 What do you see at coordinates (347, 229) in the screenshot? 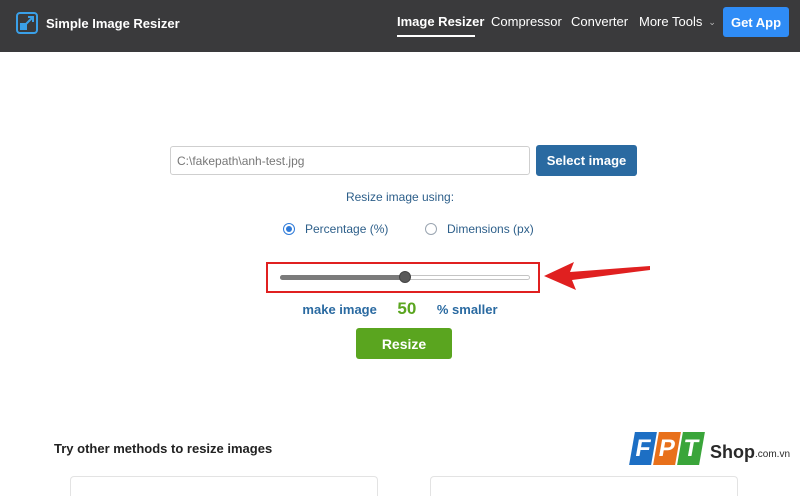
I see `percentage-label: Percentage (%)` at bounding box center [347, 229].